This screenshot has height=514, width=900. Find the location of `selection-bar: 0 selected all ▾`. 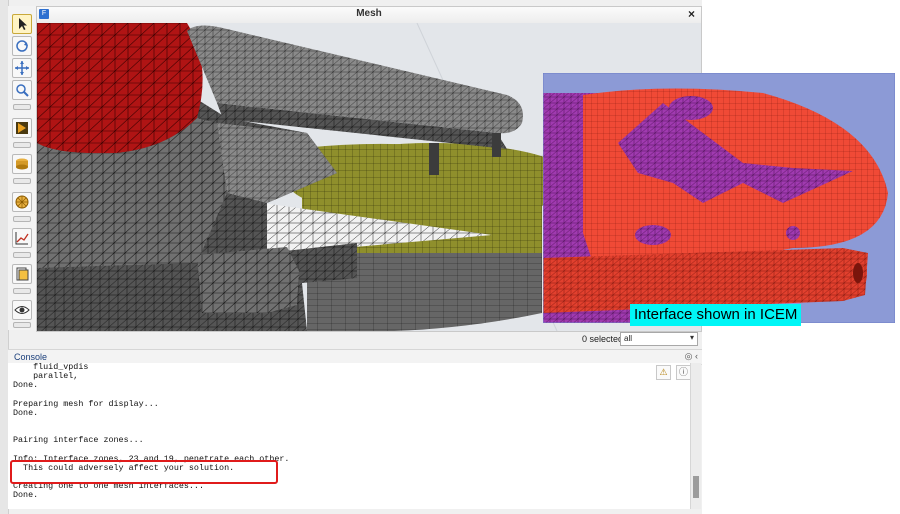

selection-bar: 0 selected all ▾ is located at coordinates (621, 338).